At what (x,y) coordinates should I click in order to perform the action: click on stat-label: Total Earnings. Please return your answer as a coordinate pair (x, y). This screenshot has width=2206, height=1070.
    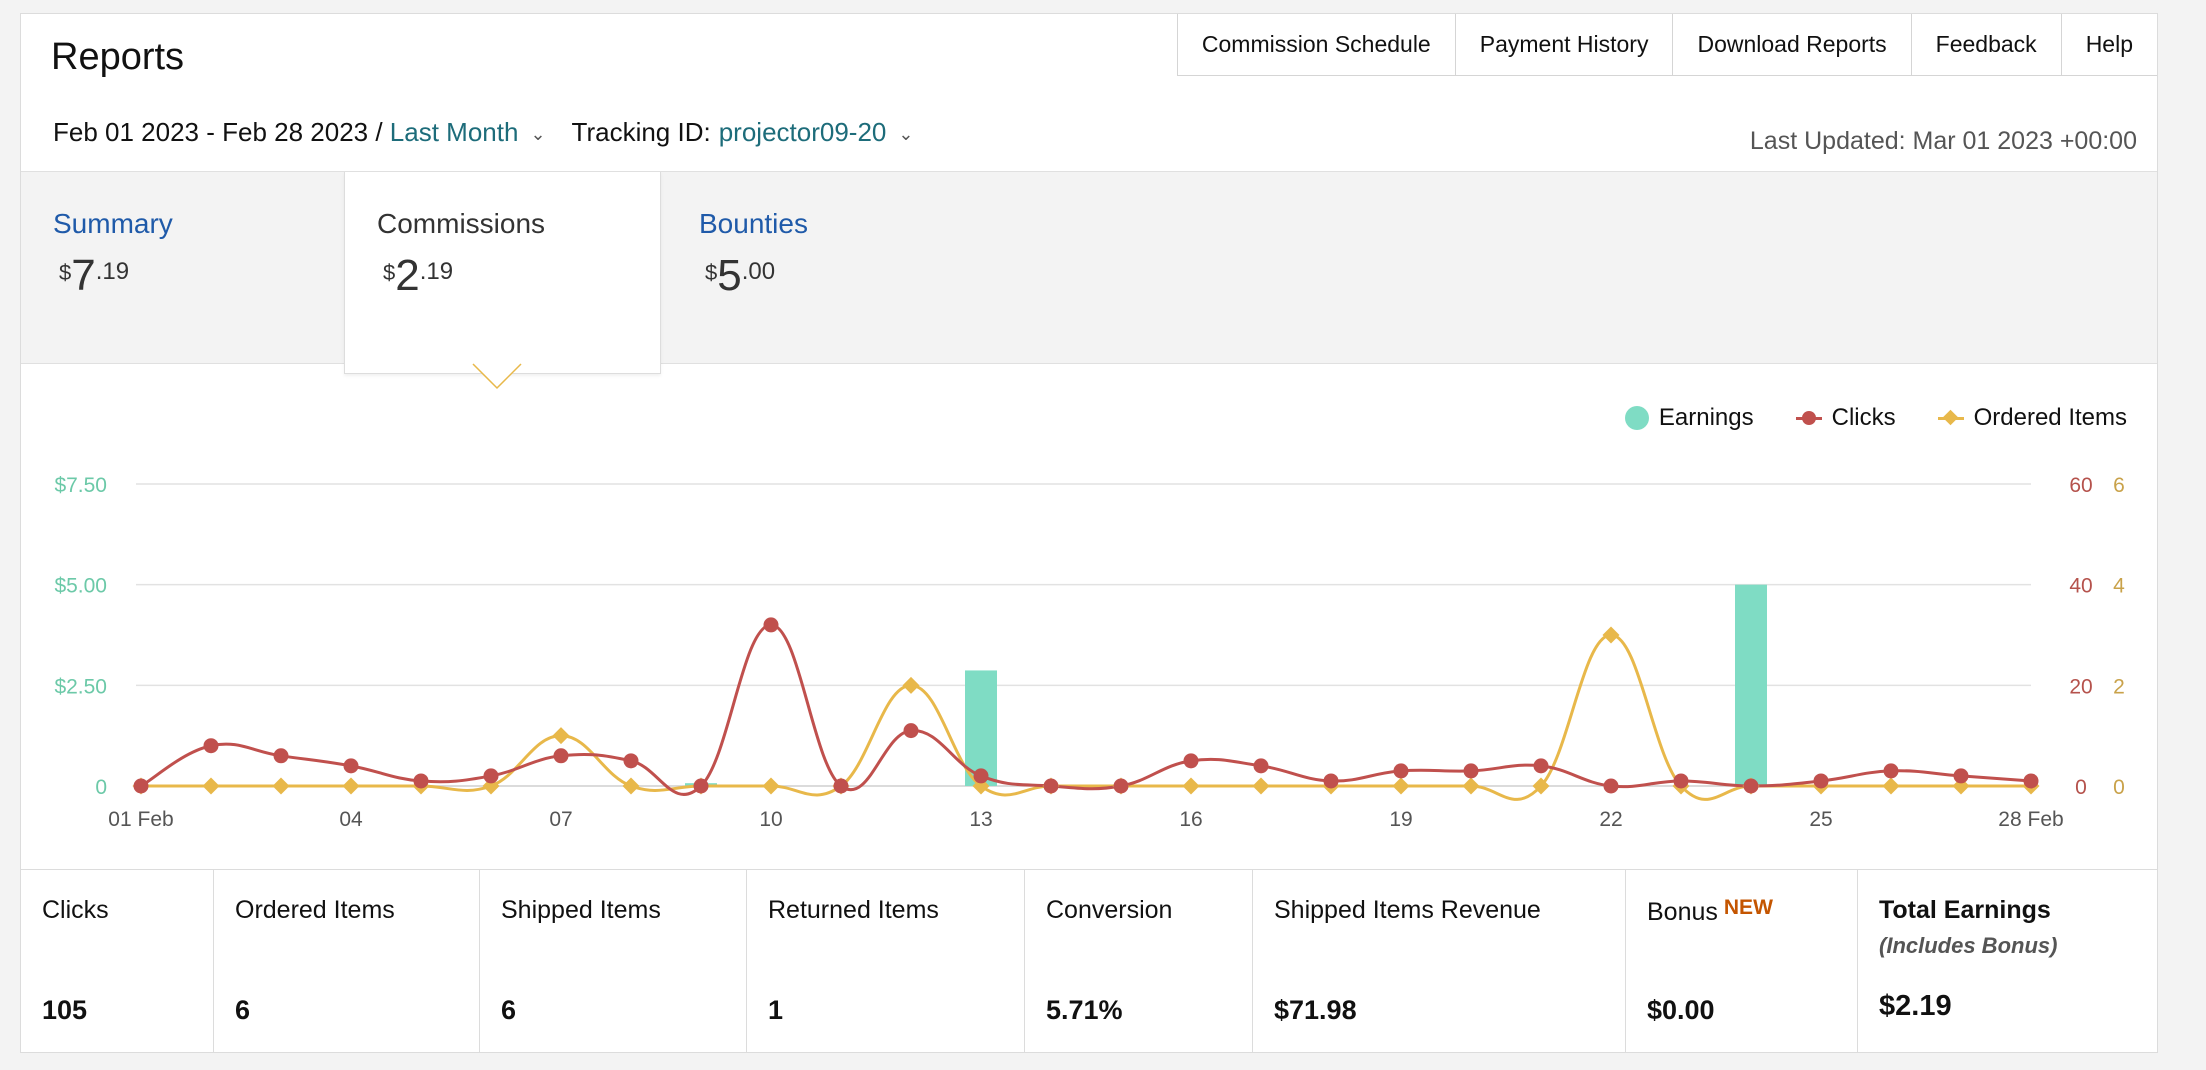
    Looking at the image, I should click on (1965, 910).